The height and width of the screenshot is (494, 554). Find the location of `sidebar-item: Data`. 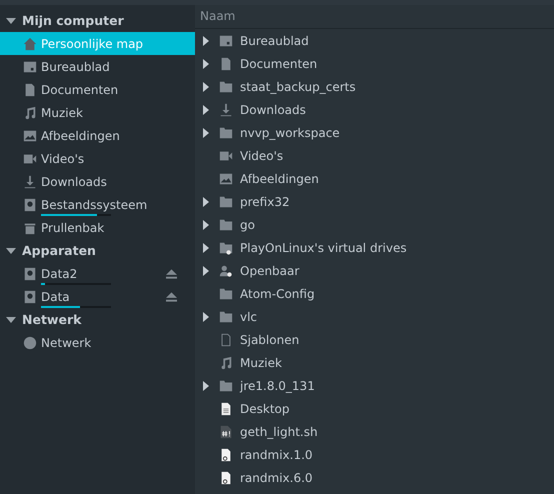

sidebar-item: Data is located at coordinates (97, 296).